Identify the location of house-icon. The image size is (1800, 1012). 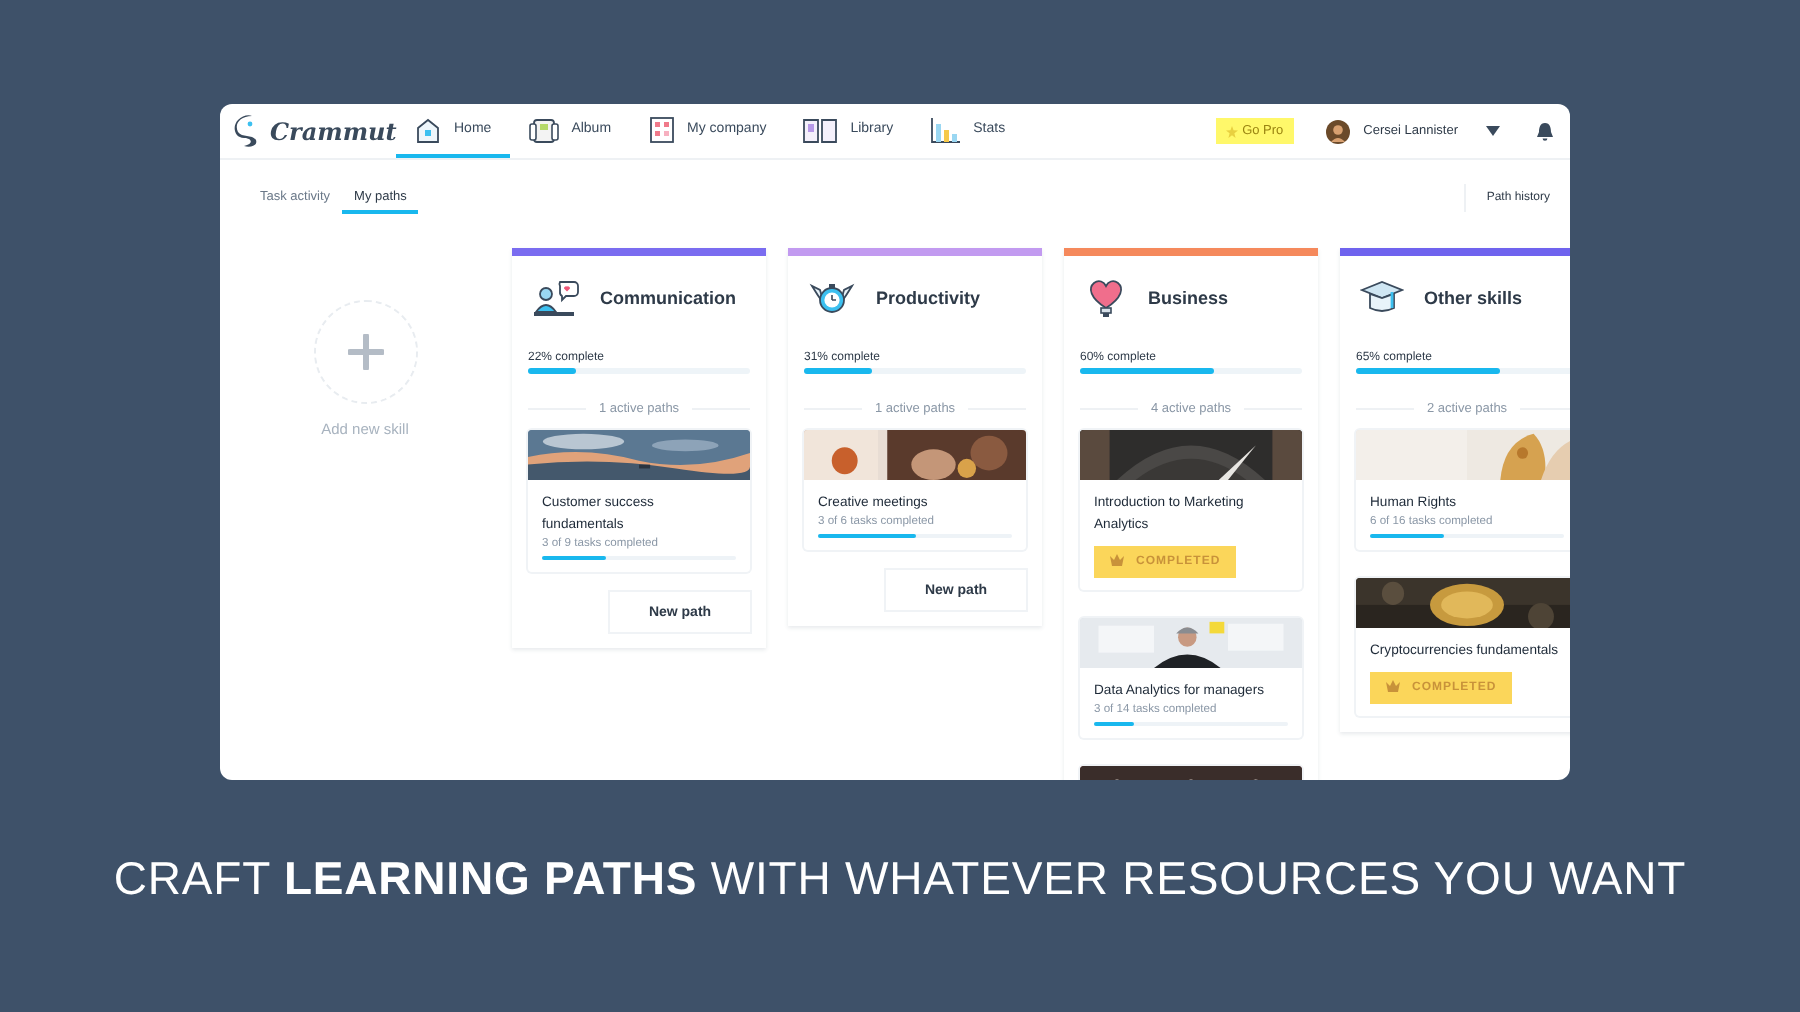
(428, 129).